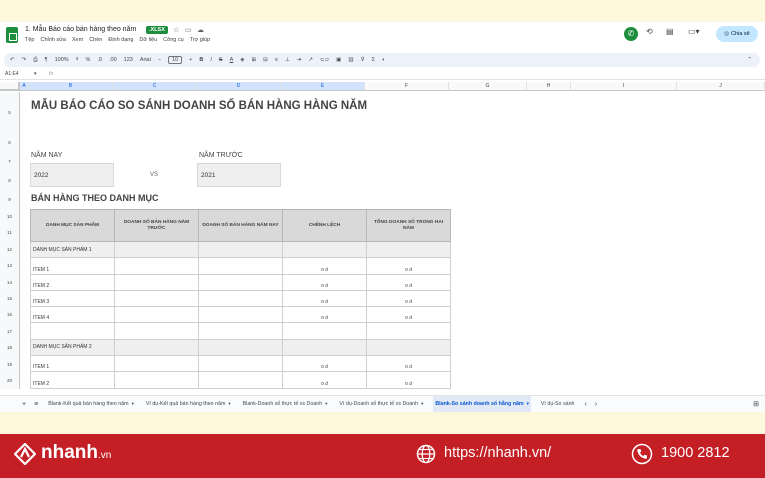 This screenshot has width=765, height=478. What do you see at coordinates (694, 31) in the screenshot?
I see `video-call-icon: ▭▾` at bounding box center [694, 31].